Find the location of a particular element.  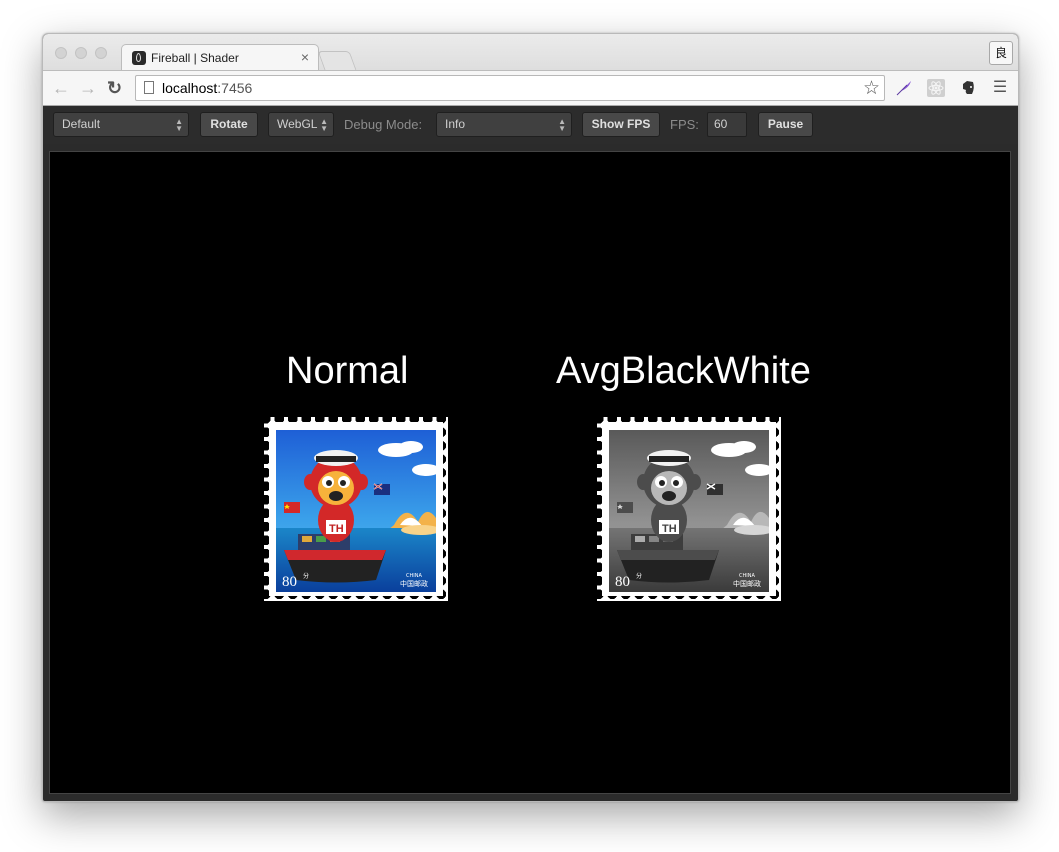

page-icon is located at coordinates (149, 87).